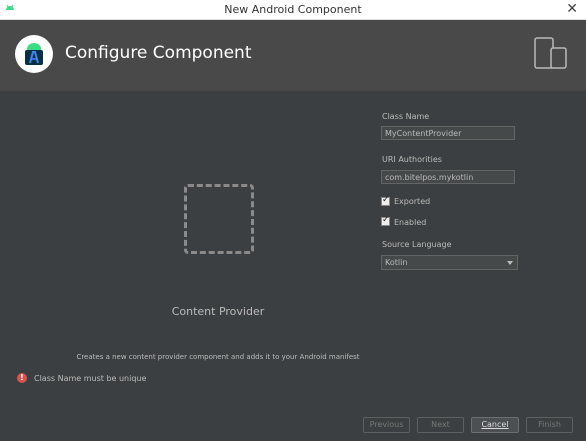  What do you see at coordinates (22, 378) in the screenshot?
I see `error-icon: !` at bounding box center [22, 378].